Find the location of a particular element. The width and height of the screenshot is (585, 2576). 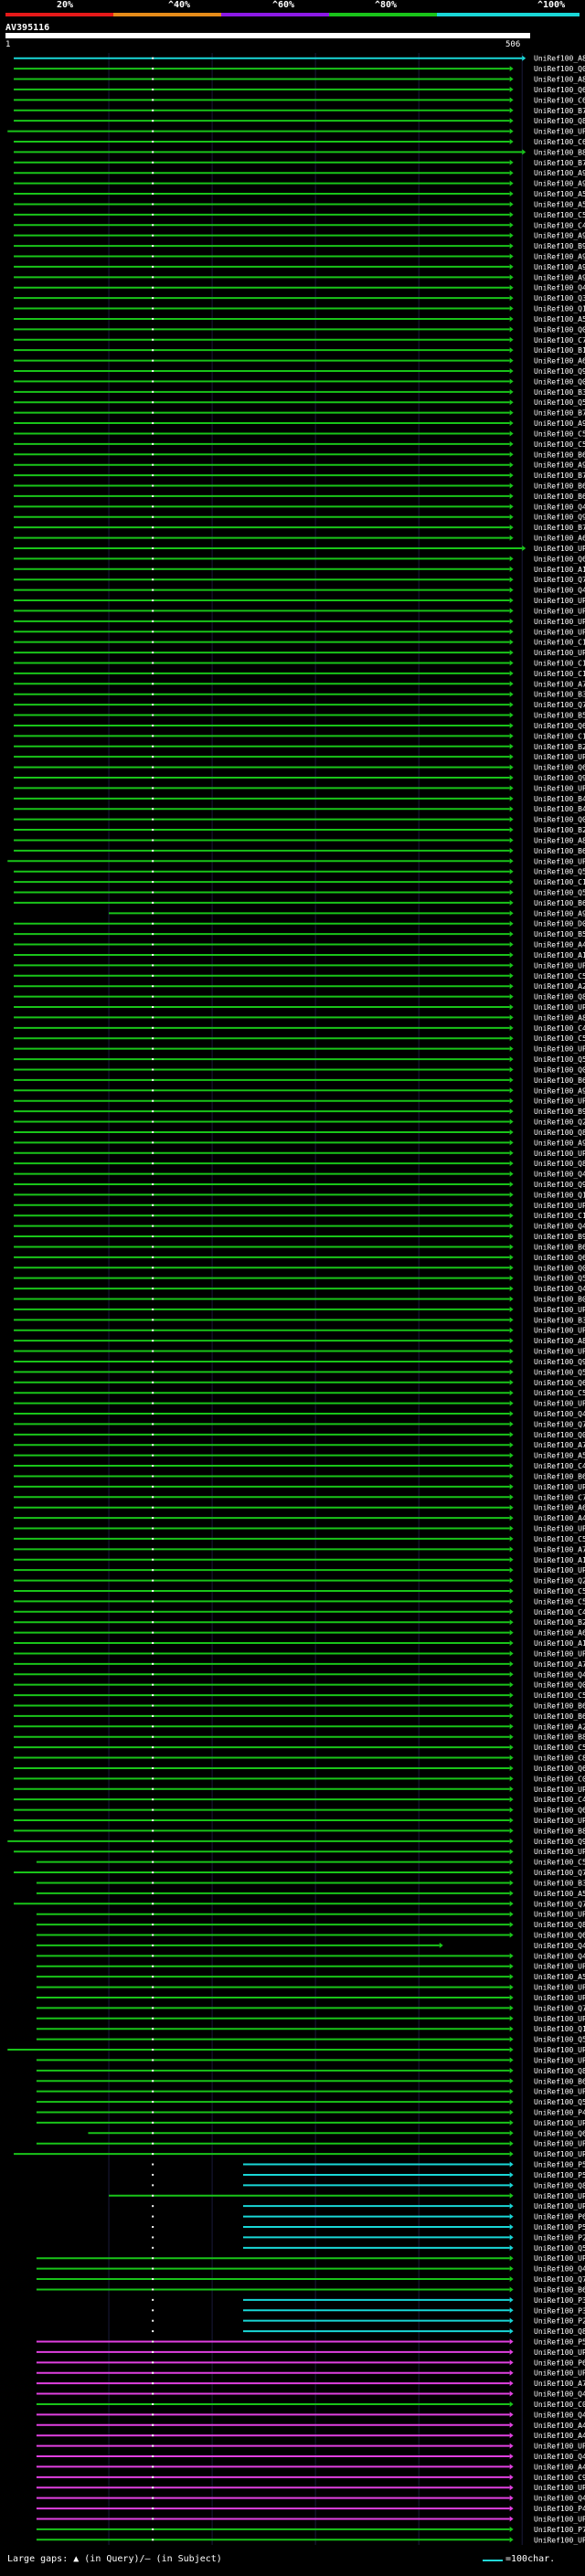

hit-label: UniRef100_Q6UC33 is located at coordinates (560, 90).